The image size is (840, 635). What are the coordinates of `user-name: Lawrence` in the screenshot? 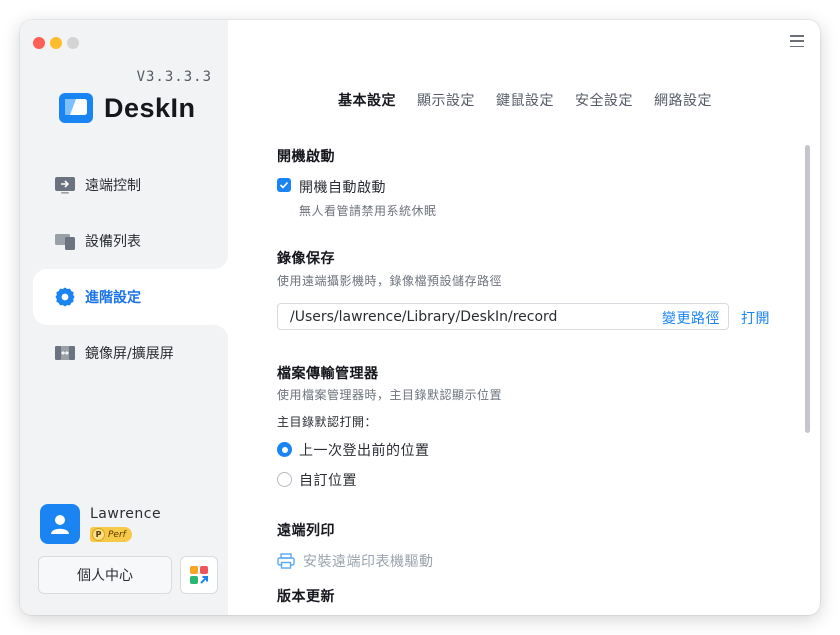 It's located at (126, 514).